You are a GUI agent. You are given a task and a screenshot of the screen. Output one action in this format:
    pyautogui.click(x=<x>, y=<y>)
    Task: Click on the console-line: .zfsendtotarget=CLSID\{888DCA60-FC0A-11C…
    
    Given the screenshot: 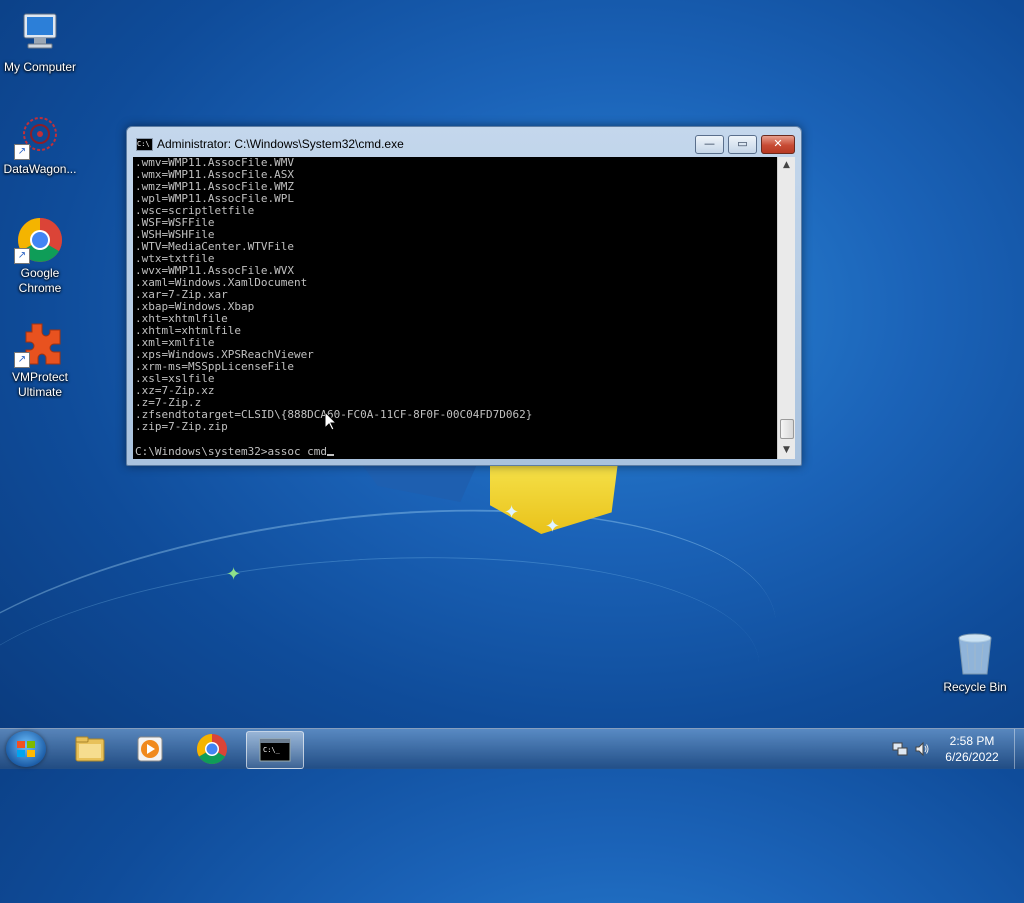 What is the action you would take?
    pyautogui.click(x=334, y=414)
    